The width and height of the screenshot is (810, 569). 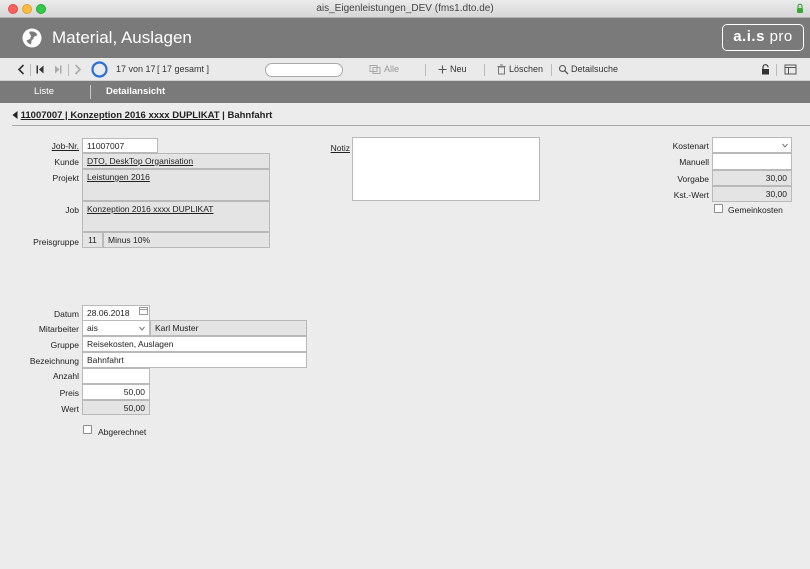 I want to click on layout-icon, so click(x=790, y=69).